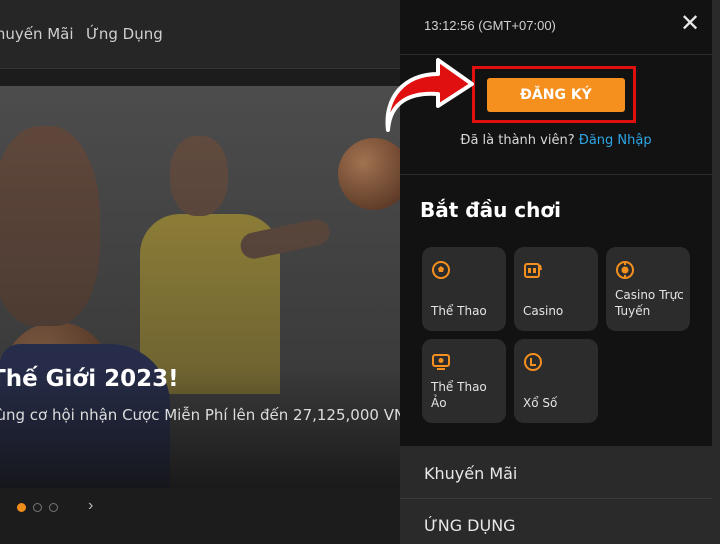 The width and height of the screenshot is (720, 544). Describe the element at coordinates (464, 289) in the screenshot. I see `tile-sports: Thể Thao` at that location.